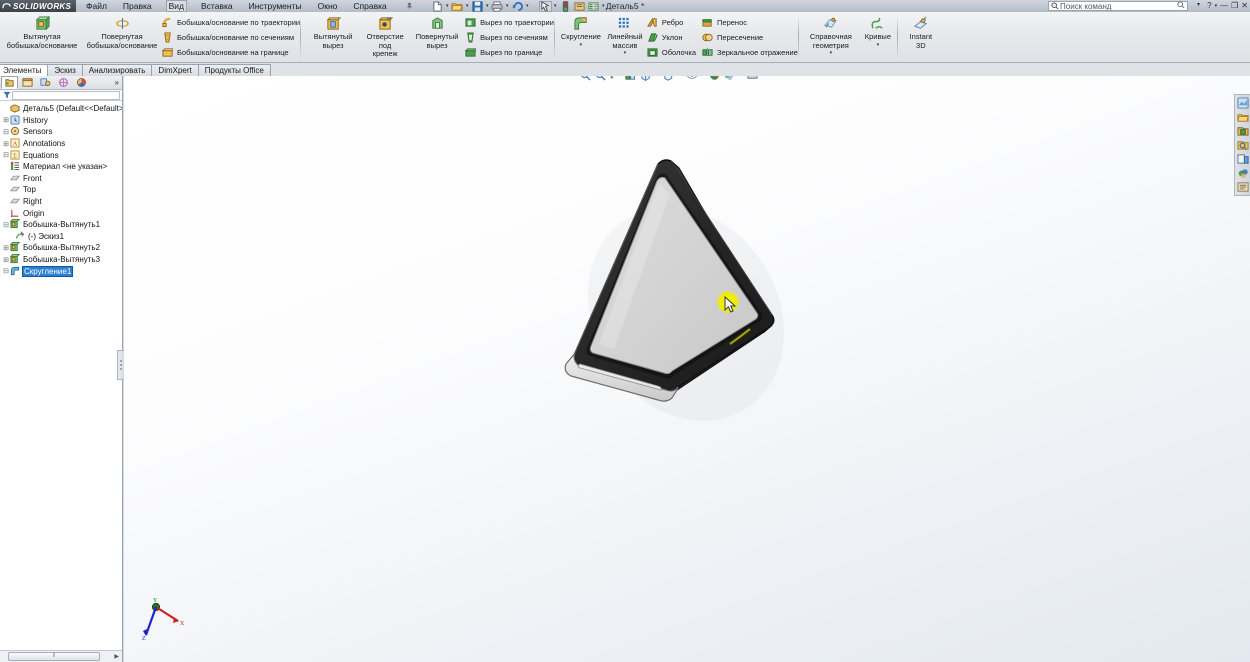 The width and height of the screenshot is (1250, 662). I want to click on model-3d-view, so click(684, 297).